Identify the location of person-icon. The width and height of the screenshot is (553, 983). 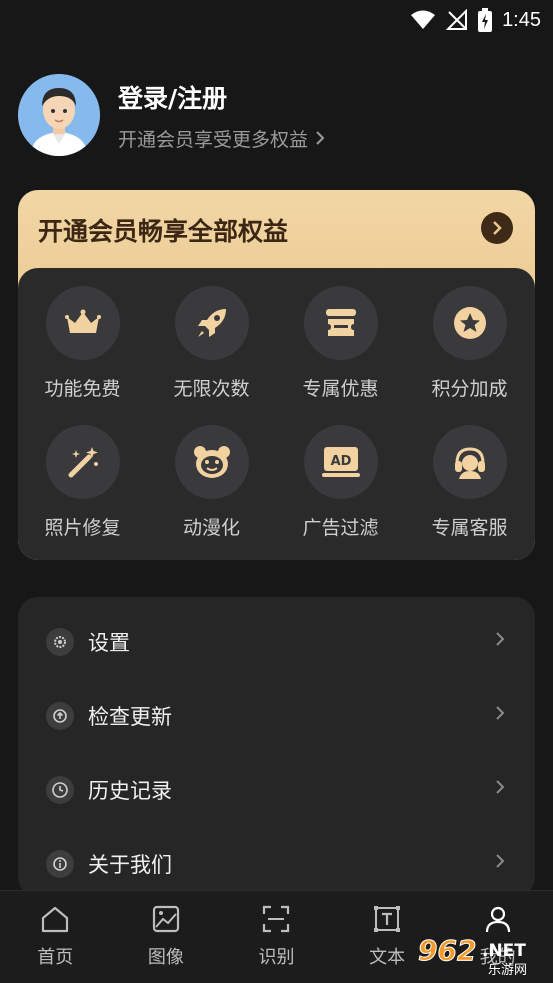
(497, 919).